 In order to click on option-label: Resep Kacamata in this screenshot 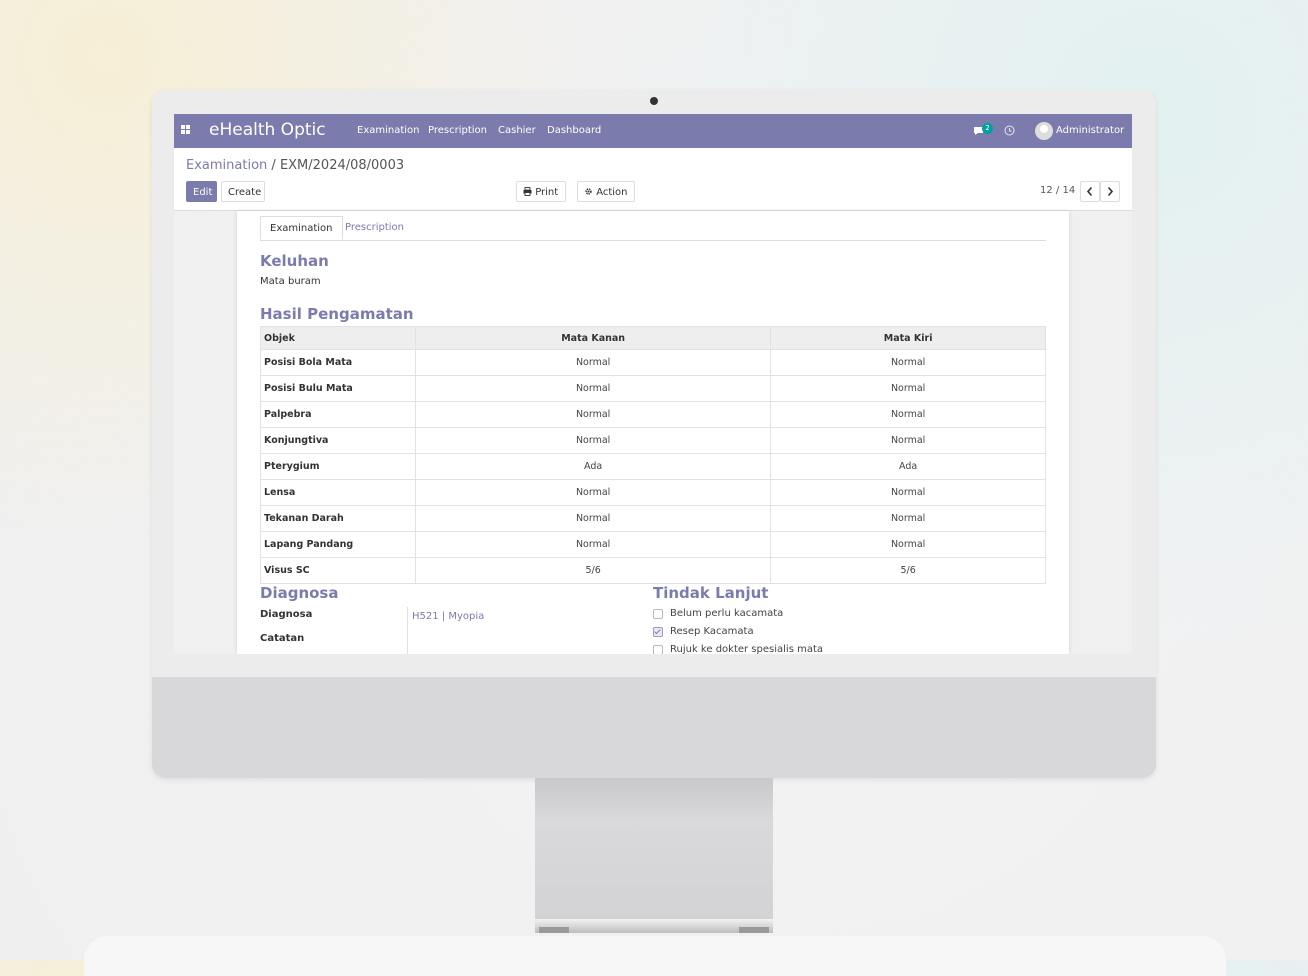, I will do `click(712, 631)`.